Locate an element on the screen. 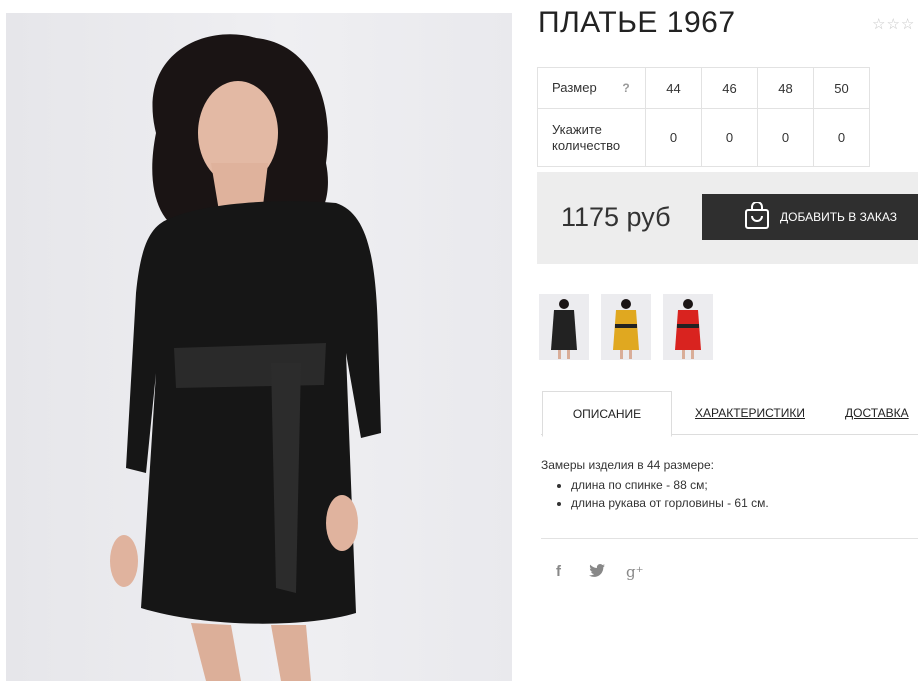 The height and width of the screenshot is (681, 918). size-label: Размер is located at coordinates (574, 87).